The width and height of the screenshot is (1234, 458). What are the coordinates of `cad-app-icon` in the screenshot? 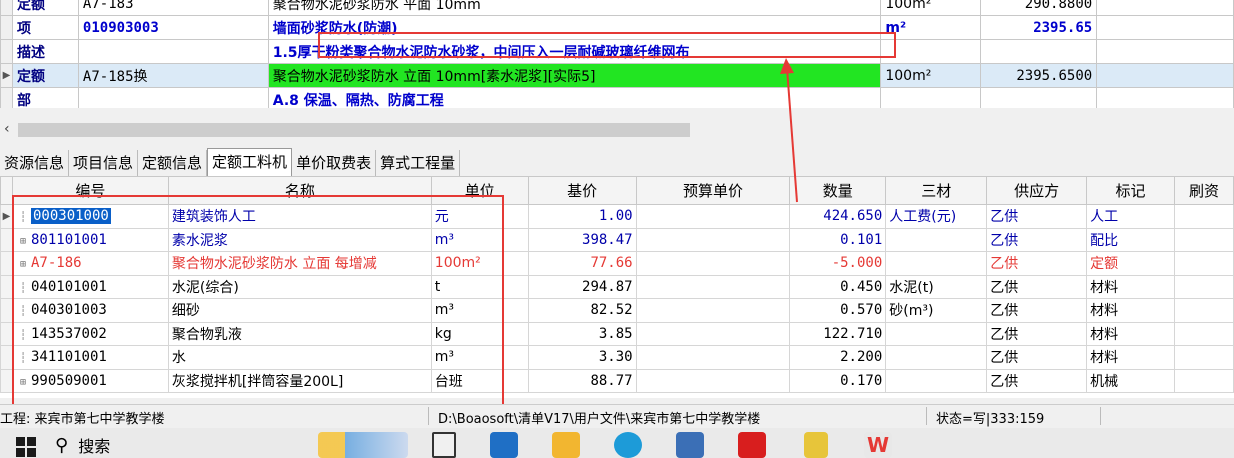 It's located at (690, 445).